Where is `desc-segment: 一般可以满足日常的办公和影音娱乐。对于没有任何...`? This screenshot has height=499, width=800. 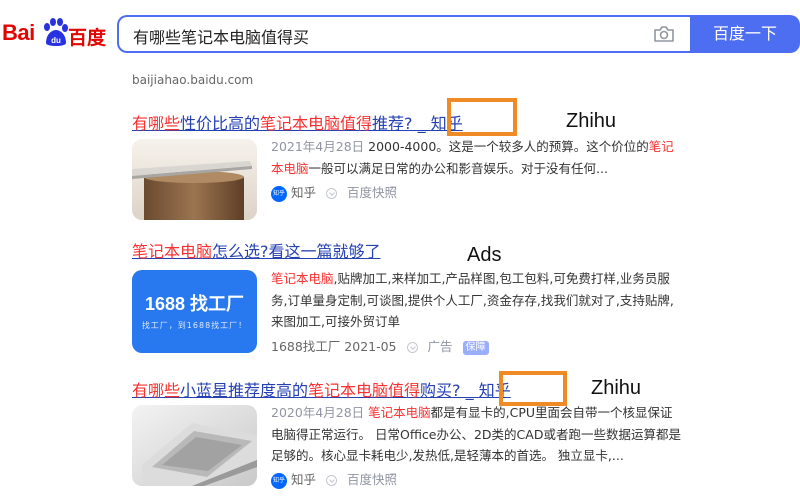
desc-segment: 一般可以满足日常的办公和影音娱乐。对于没有任何... is located at coordinates (458, 168).